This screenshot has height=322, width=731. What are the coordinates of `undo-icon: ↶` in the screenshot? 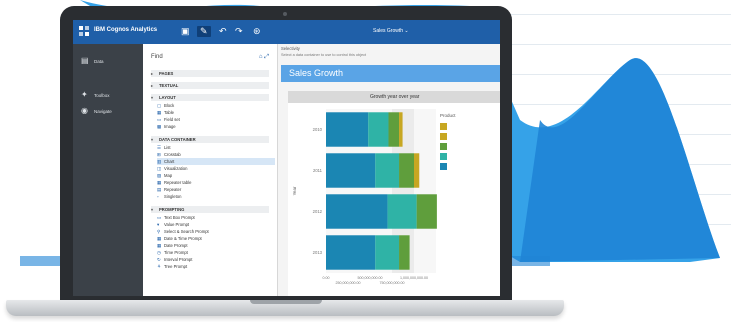 It's located at (223, 31).